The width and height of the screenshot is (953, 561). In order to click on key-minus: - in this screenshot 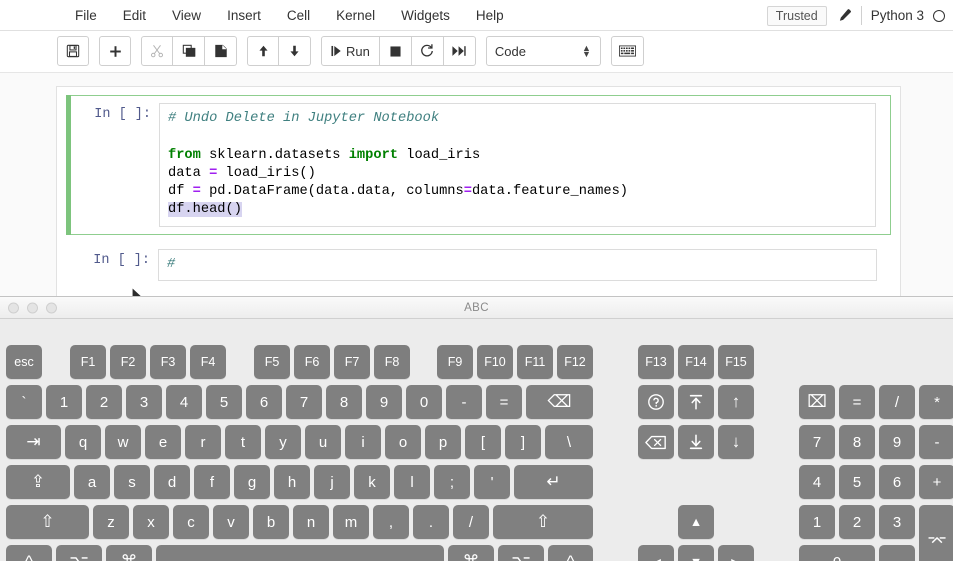, I will do `click(464, 402)`.